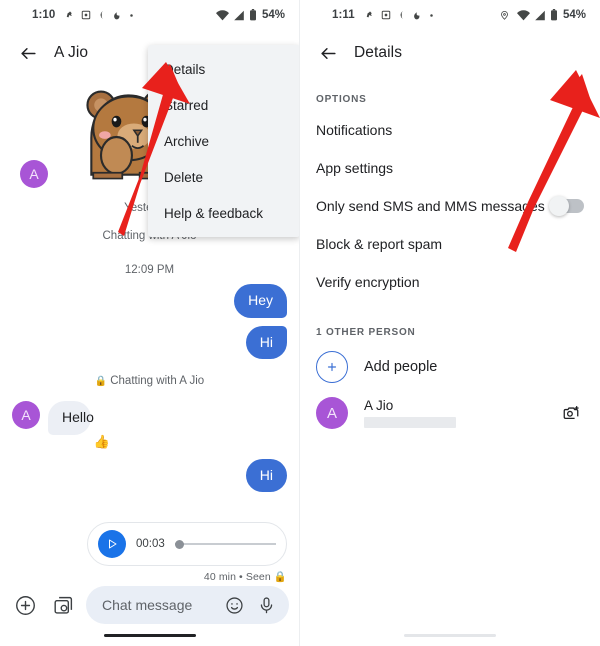 This screenshot has width=600, height=646. What do you see at coordinates (149, 270) in the screenshot?
I see `message-timestamp: 12:09 PM` at bounding box center [149, 270].